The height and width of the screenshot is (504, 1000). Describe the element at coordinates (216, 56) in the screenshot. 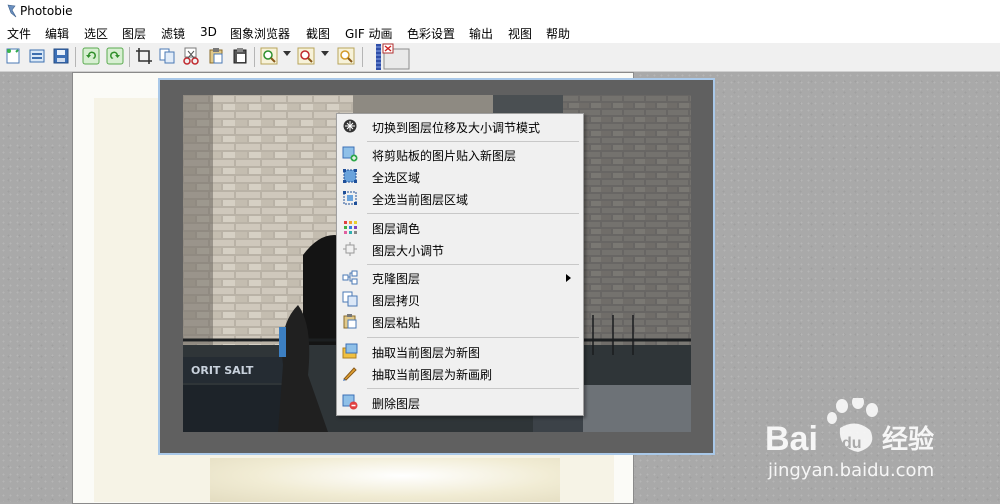

I see `paste-icon` at that location.